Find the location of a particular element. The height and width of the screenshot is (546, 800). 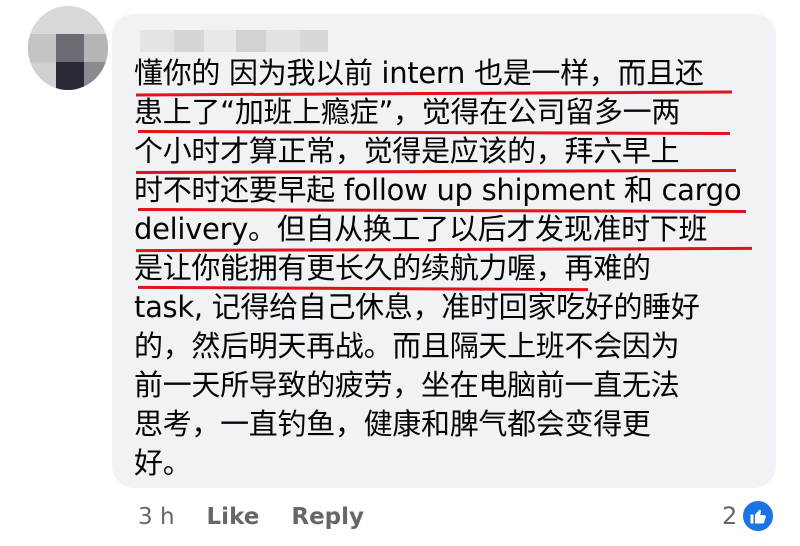

thumbs-up-icon is located at coordinates (758, 516).